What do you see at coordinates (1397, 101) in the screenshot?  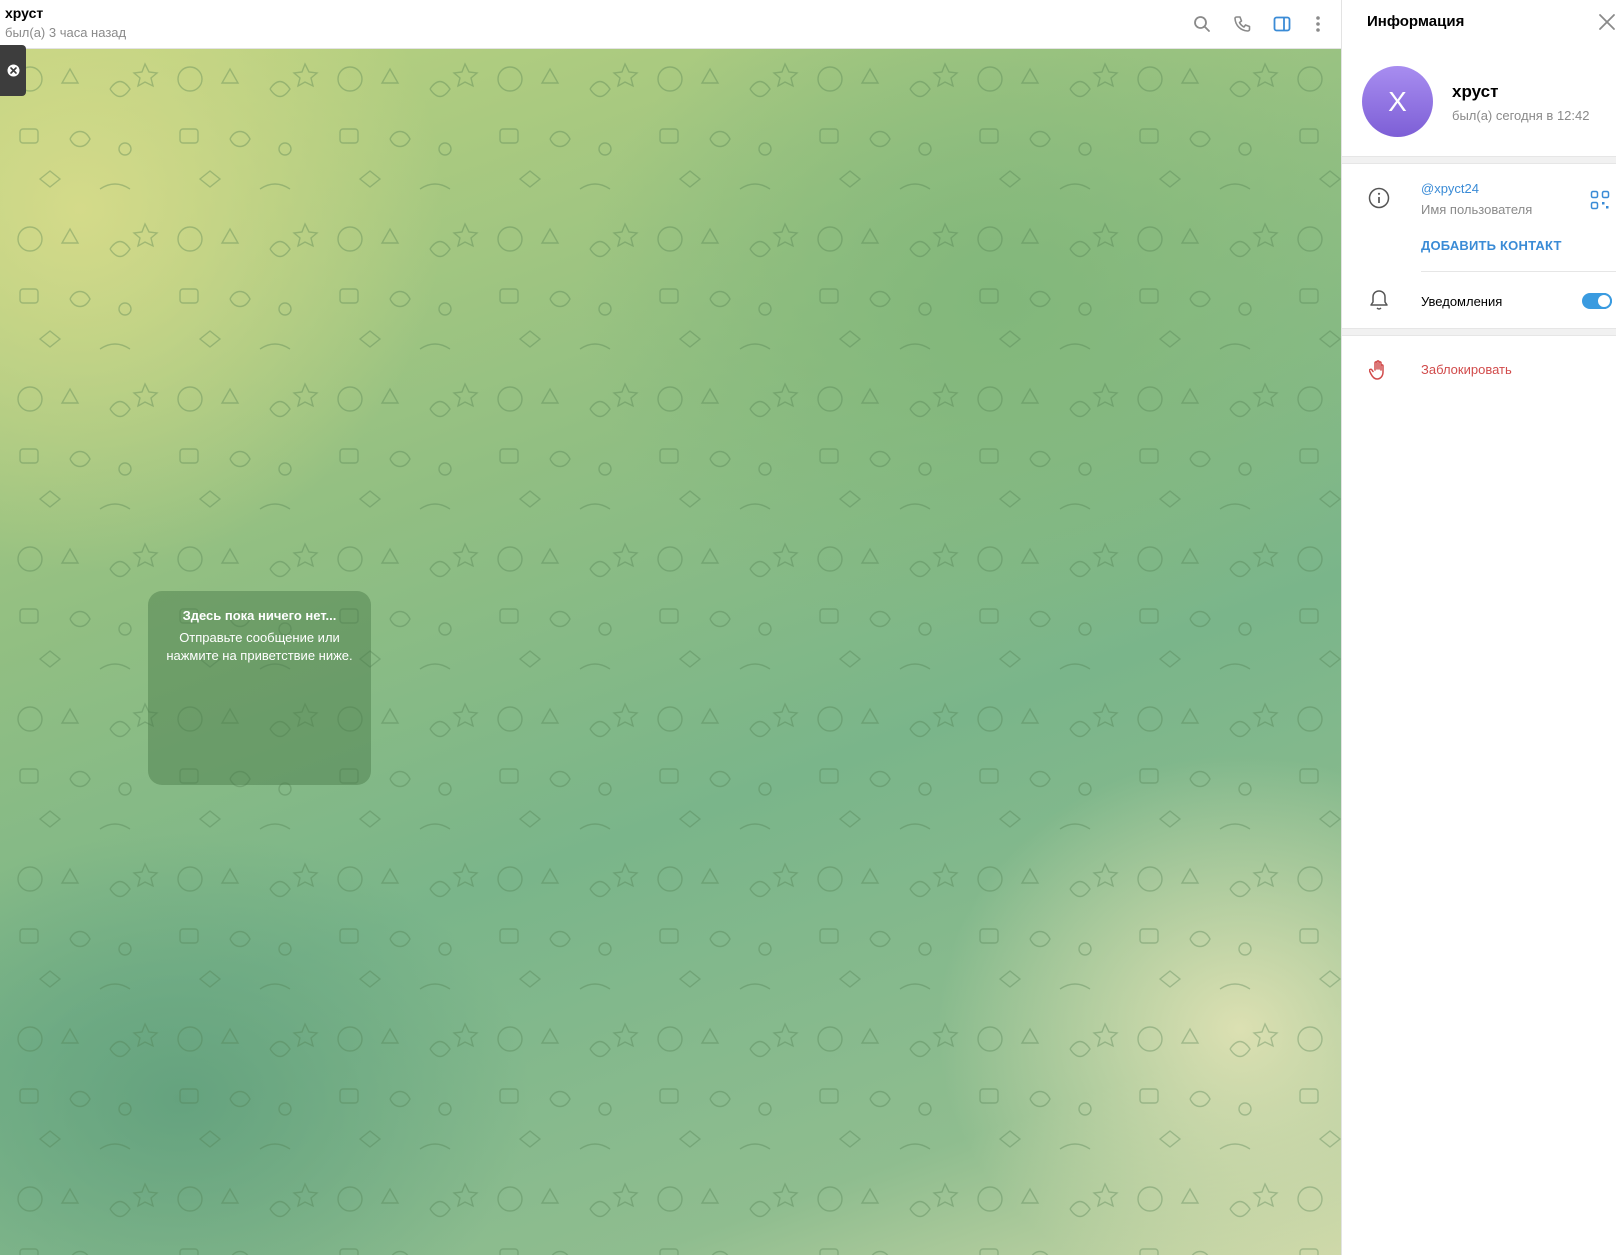 I see `avatar: Х` at bounding box center [1397, 101].